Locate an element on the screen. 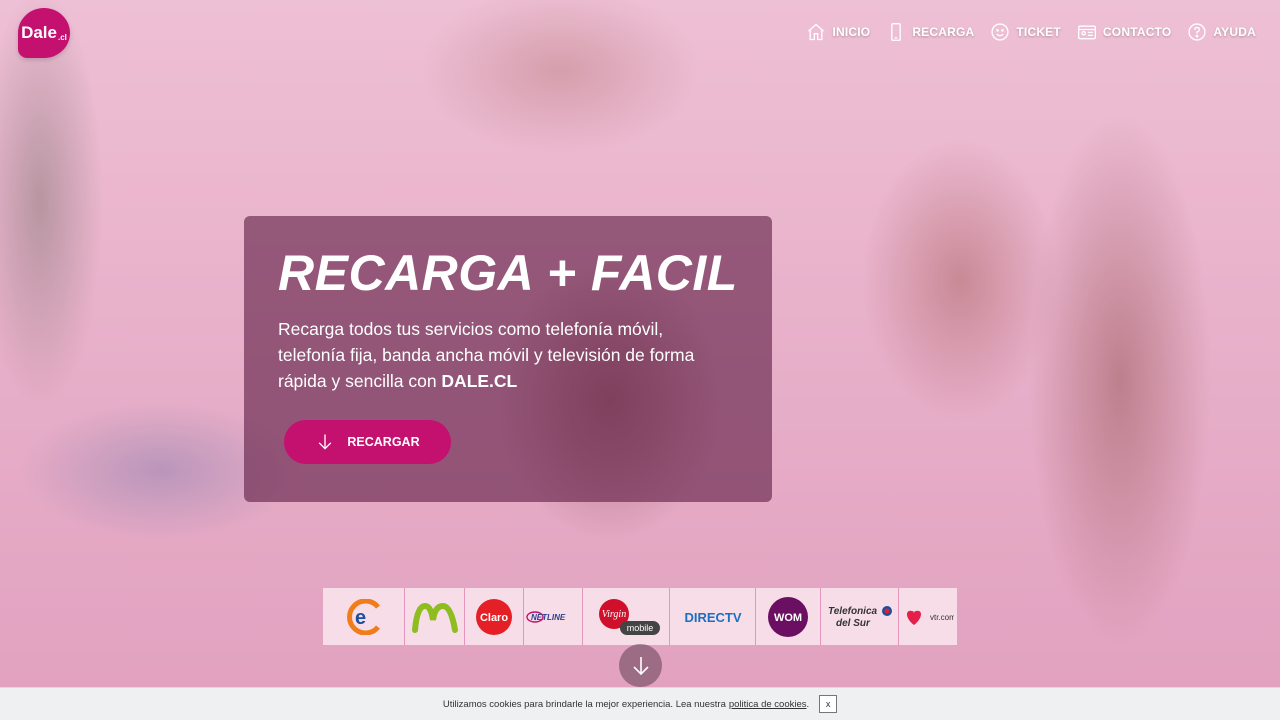  directv-logo-icon: DIRECTV is located at coordinates (712, 617).